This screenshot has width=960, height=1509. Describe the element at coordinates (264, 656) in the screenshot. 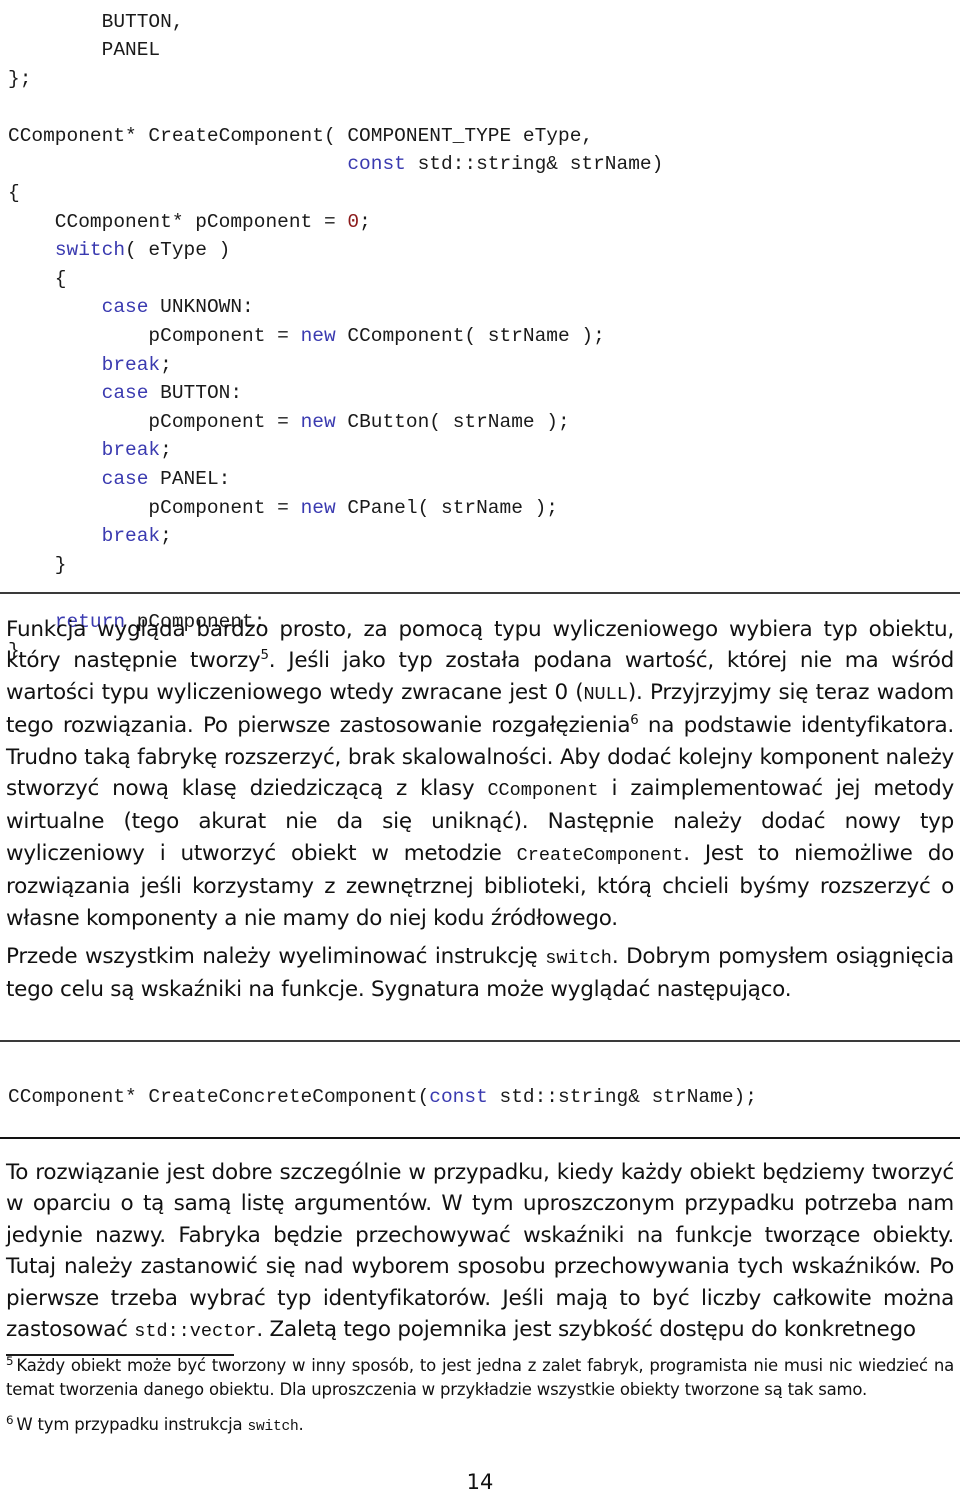

I see `footnote-reference: 5` at that location.